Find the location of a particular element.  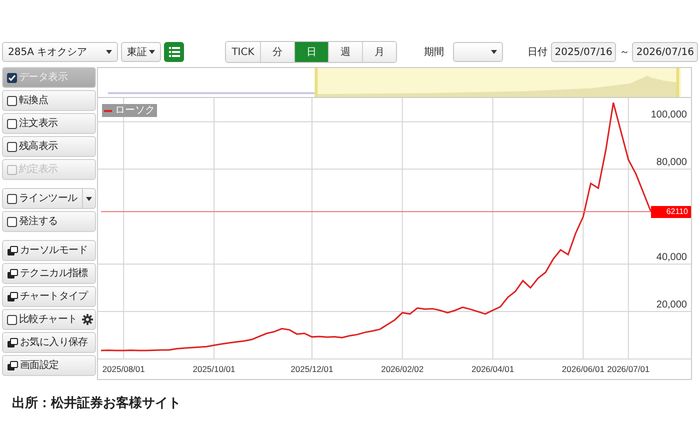

sidebar-label: 残高表示 is located at coordinates (39, 147).